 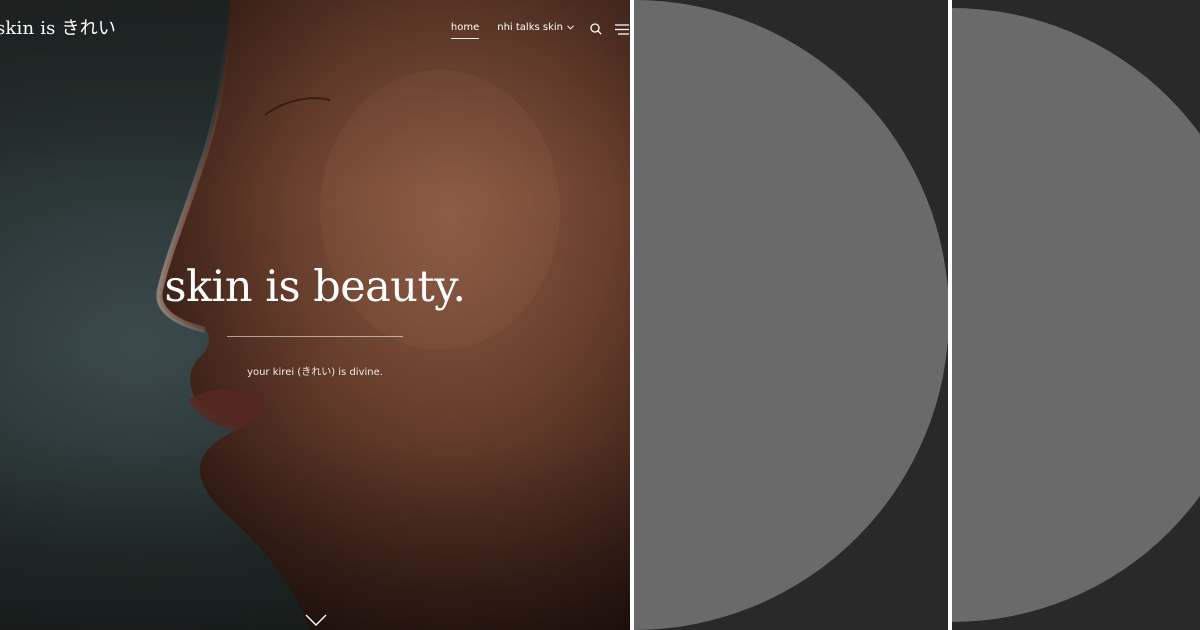 I want to click on nav-item-label: nhi talks skin, so click(x=530, y=27).